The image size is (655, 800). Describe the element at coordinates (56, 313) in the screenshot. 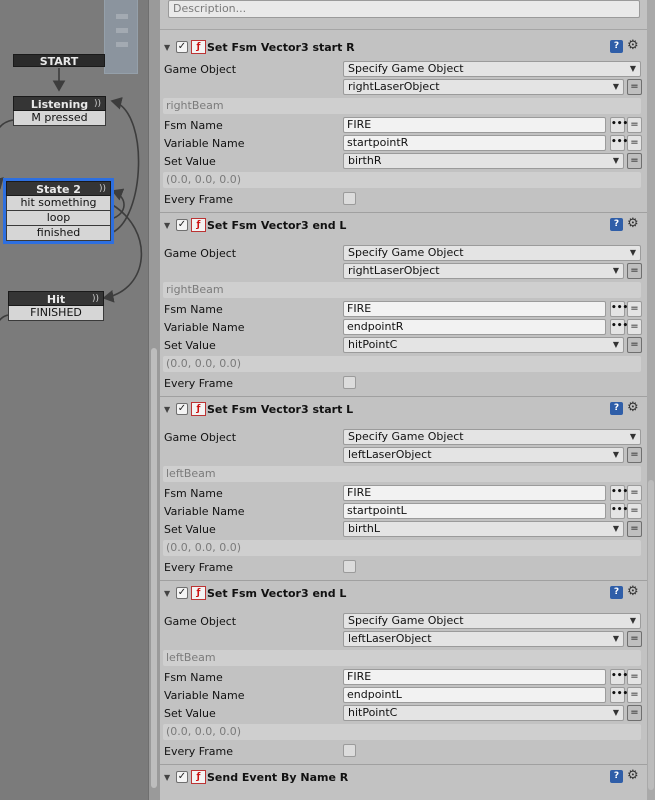

I see `event-finished-hit: FINISHED` at that location.